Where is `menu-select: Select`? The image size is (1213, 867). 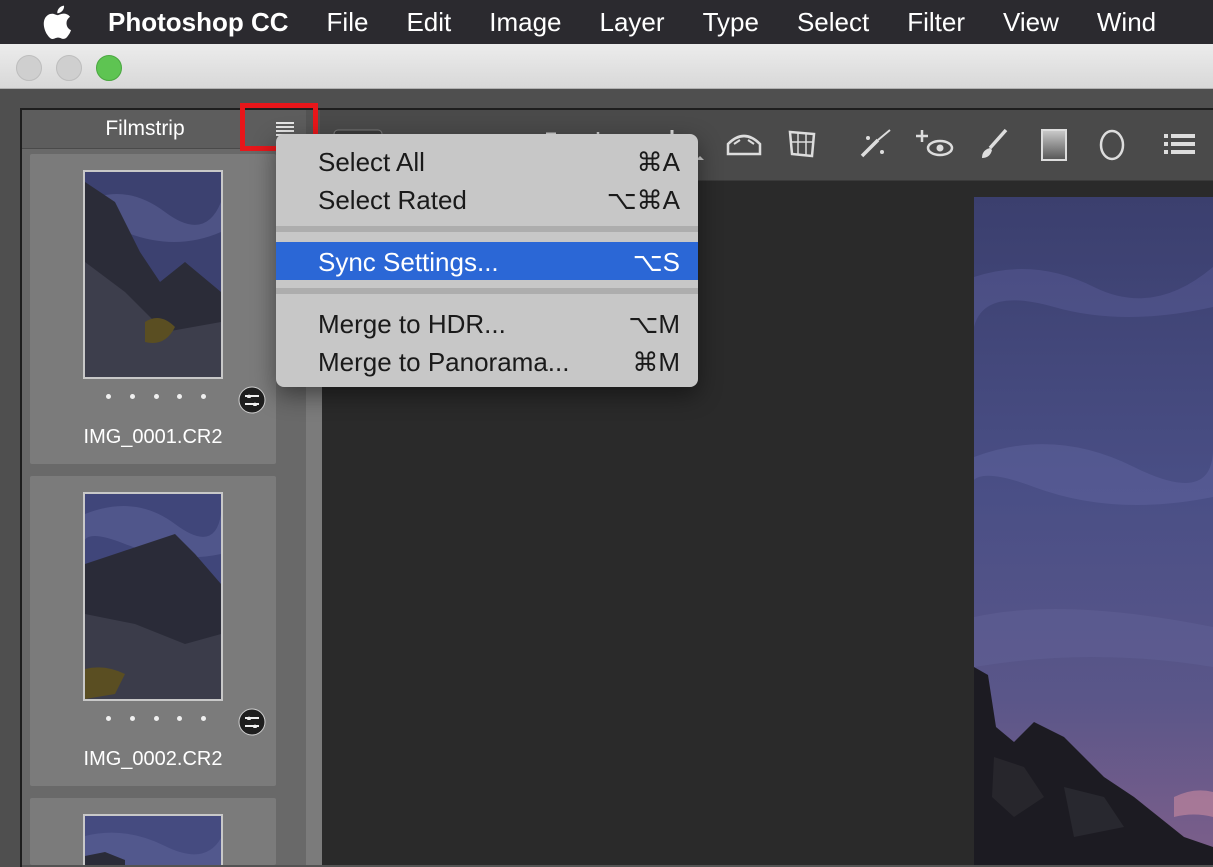
menu-select: Select is located at coordinates (833, 22).